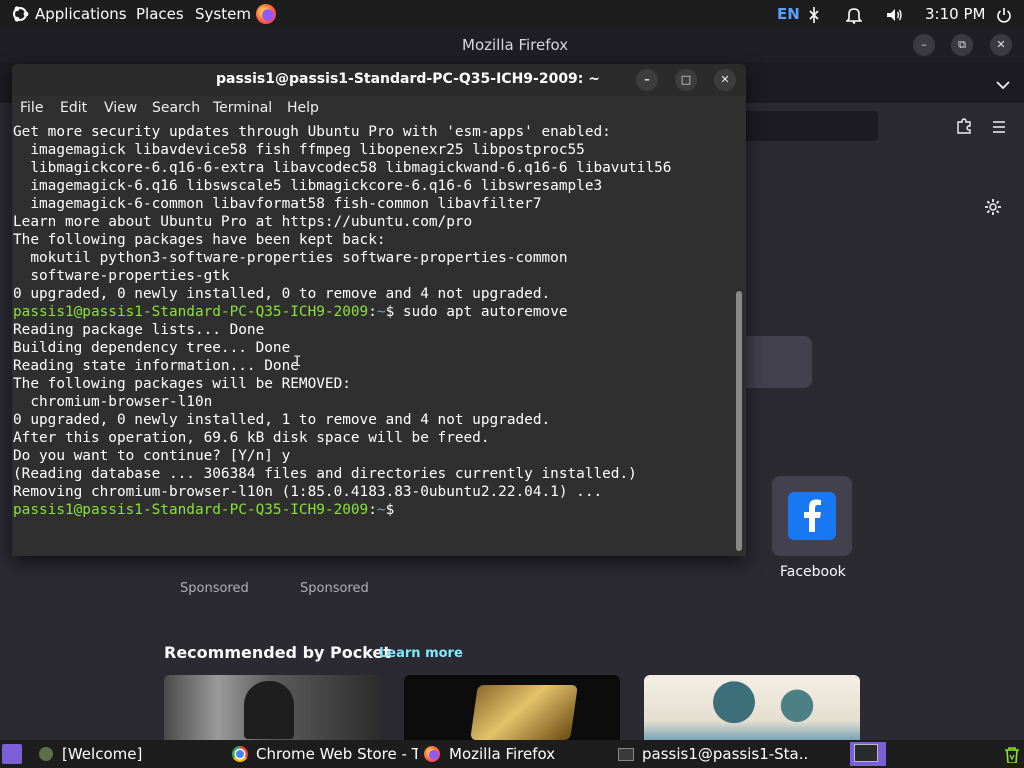 The width and height of the screenshot is (1024, 768). Describe the element at coordinates (686, 80) in the screenshot. I see `terminal-maximize-button: □` at that location.